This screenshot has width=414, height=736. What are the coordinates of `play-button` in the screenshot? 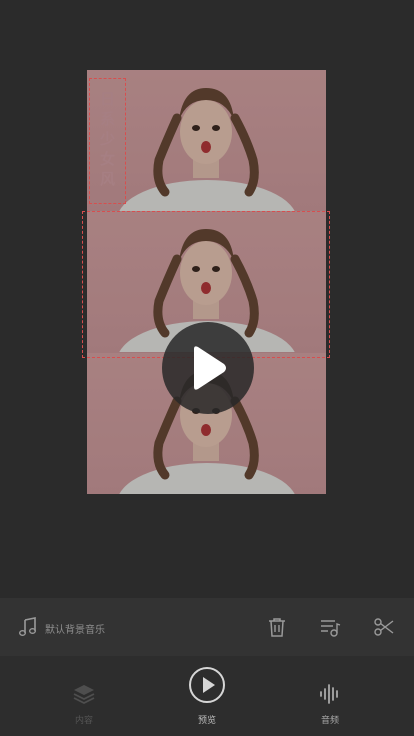 It's located at (208, 368).